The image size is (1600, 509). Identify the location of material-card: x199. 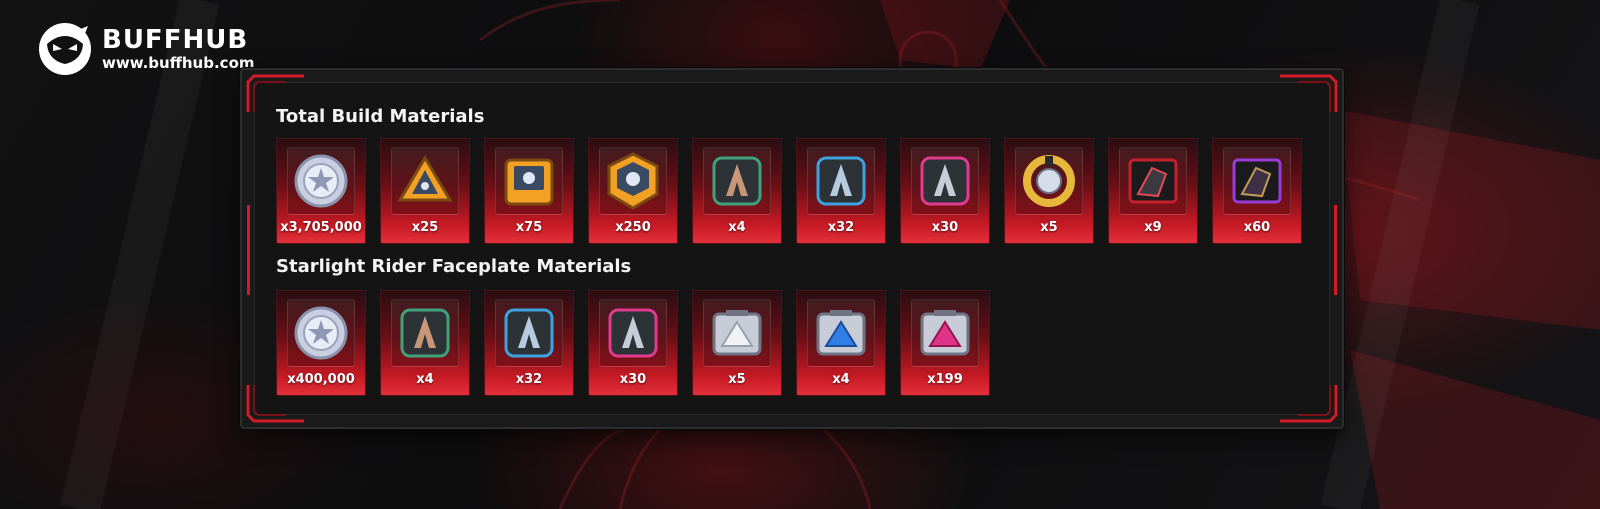
(945, 343).